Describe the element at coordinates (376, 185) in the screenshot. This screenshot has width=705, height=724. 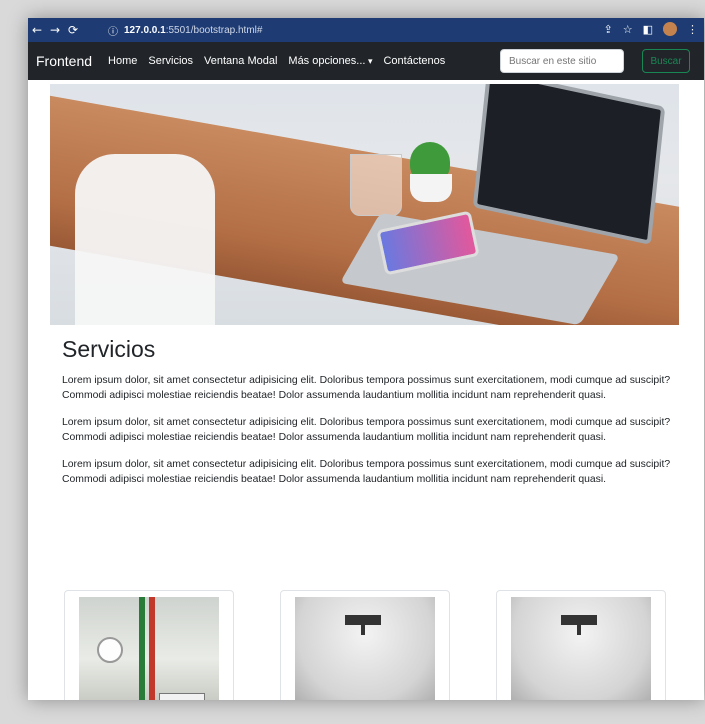
I see `glass-shape` at that location.